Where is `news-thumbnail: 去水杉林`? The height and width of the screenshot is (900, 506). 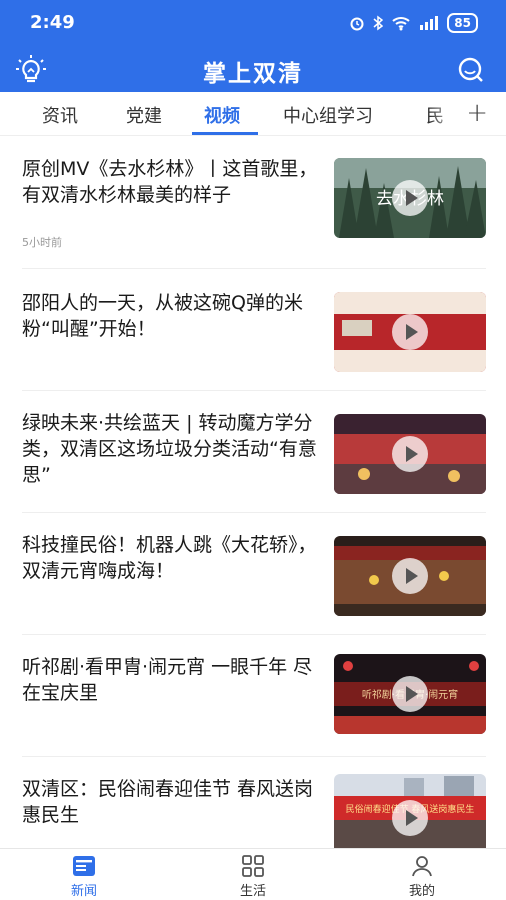 news-thumbnail: 去水杉林 is located at coordinates (410, 198).